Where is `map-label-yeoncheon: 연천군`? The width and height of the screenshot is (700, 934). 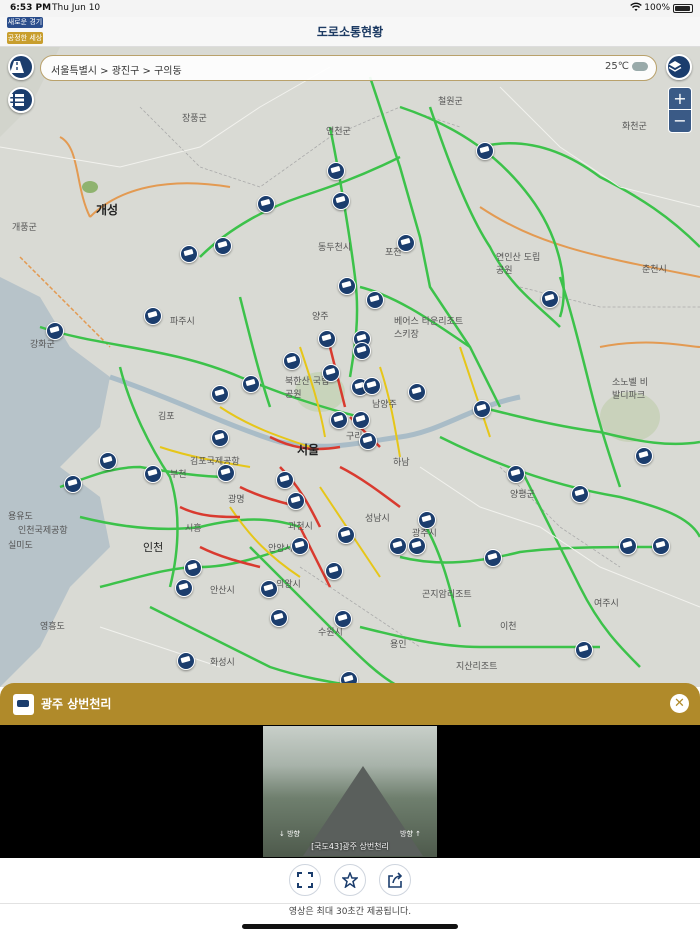
map-label-yeoncheon: 연천군 is located at coordinates (338, 132).